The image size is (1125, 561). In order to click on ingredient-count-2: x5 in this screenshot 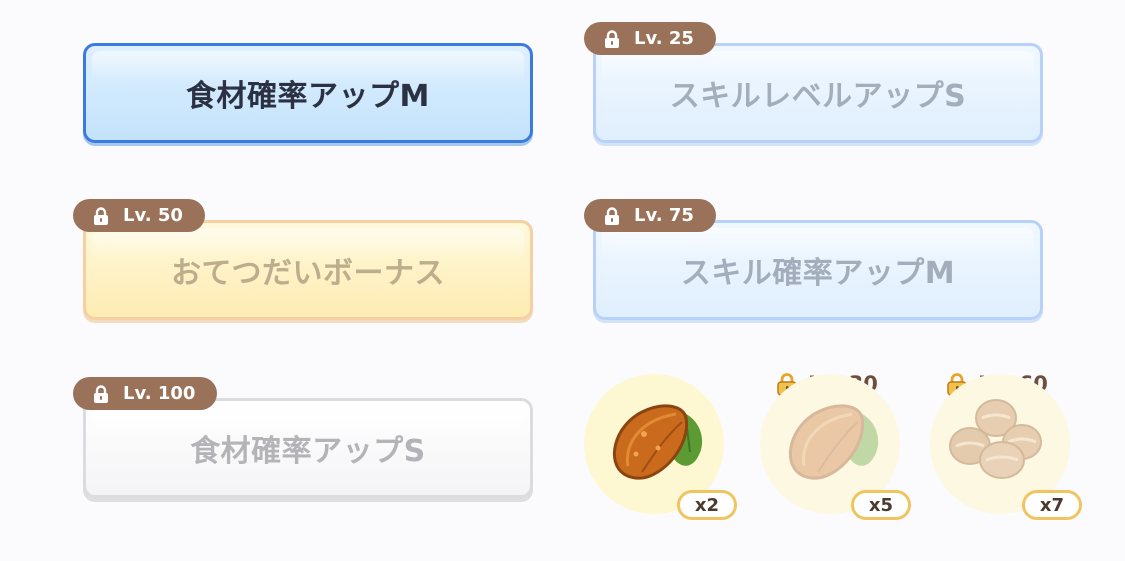, I will do `click(881, 505)`.